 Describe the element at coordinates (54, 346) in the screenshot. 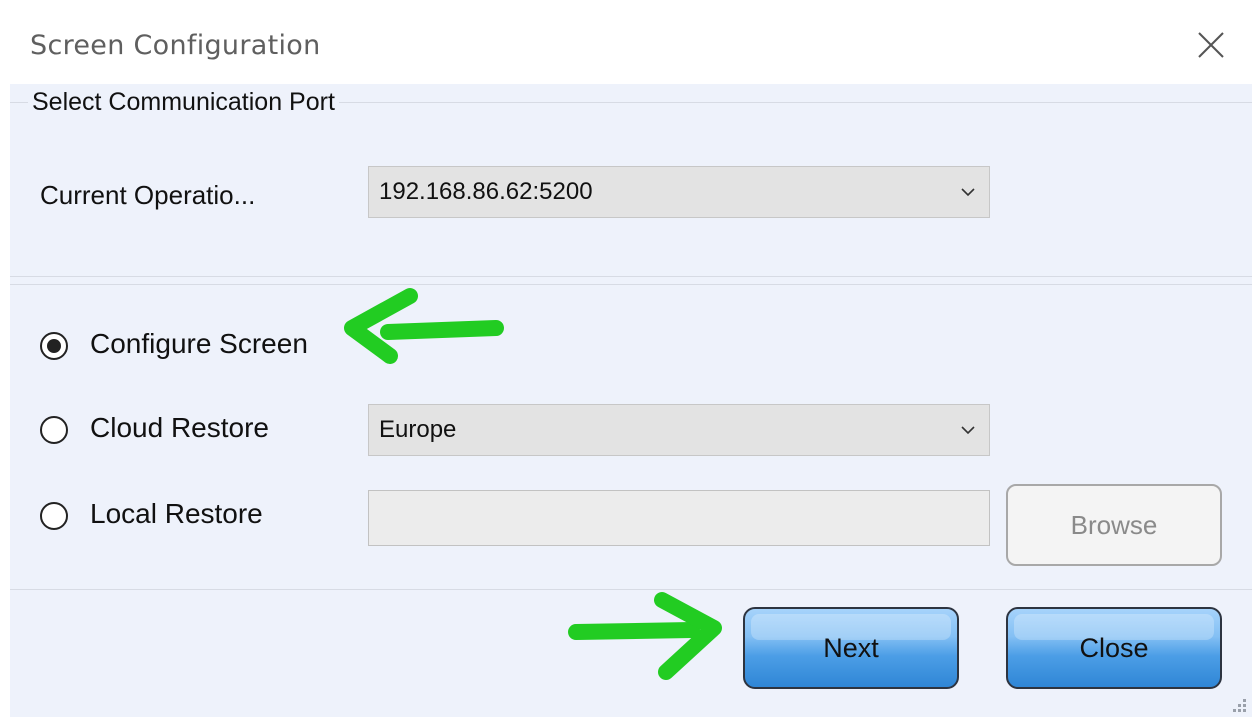

I see `configure-screen-radio` at that location.